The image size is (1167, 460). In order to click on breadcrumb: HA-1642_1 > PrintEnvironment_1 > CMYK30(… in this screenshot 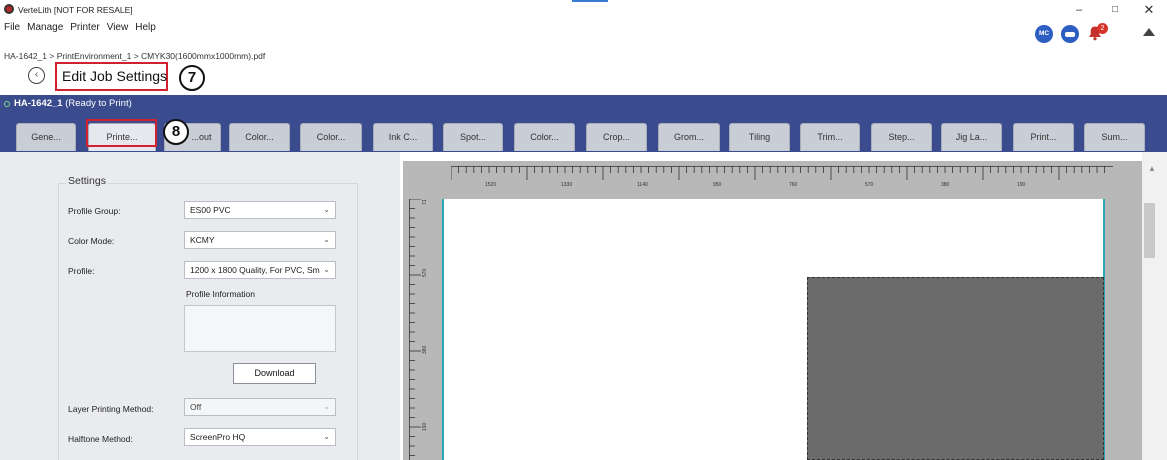, I will do `click(134, 56)`.